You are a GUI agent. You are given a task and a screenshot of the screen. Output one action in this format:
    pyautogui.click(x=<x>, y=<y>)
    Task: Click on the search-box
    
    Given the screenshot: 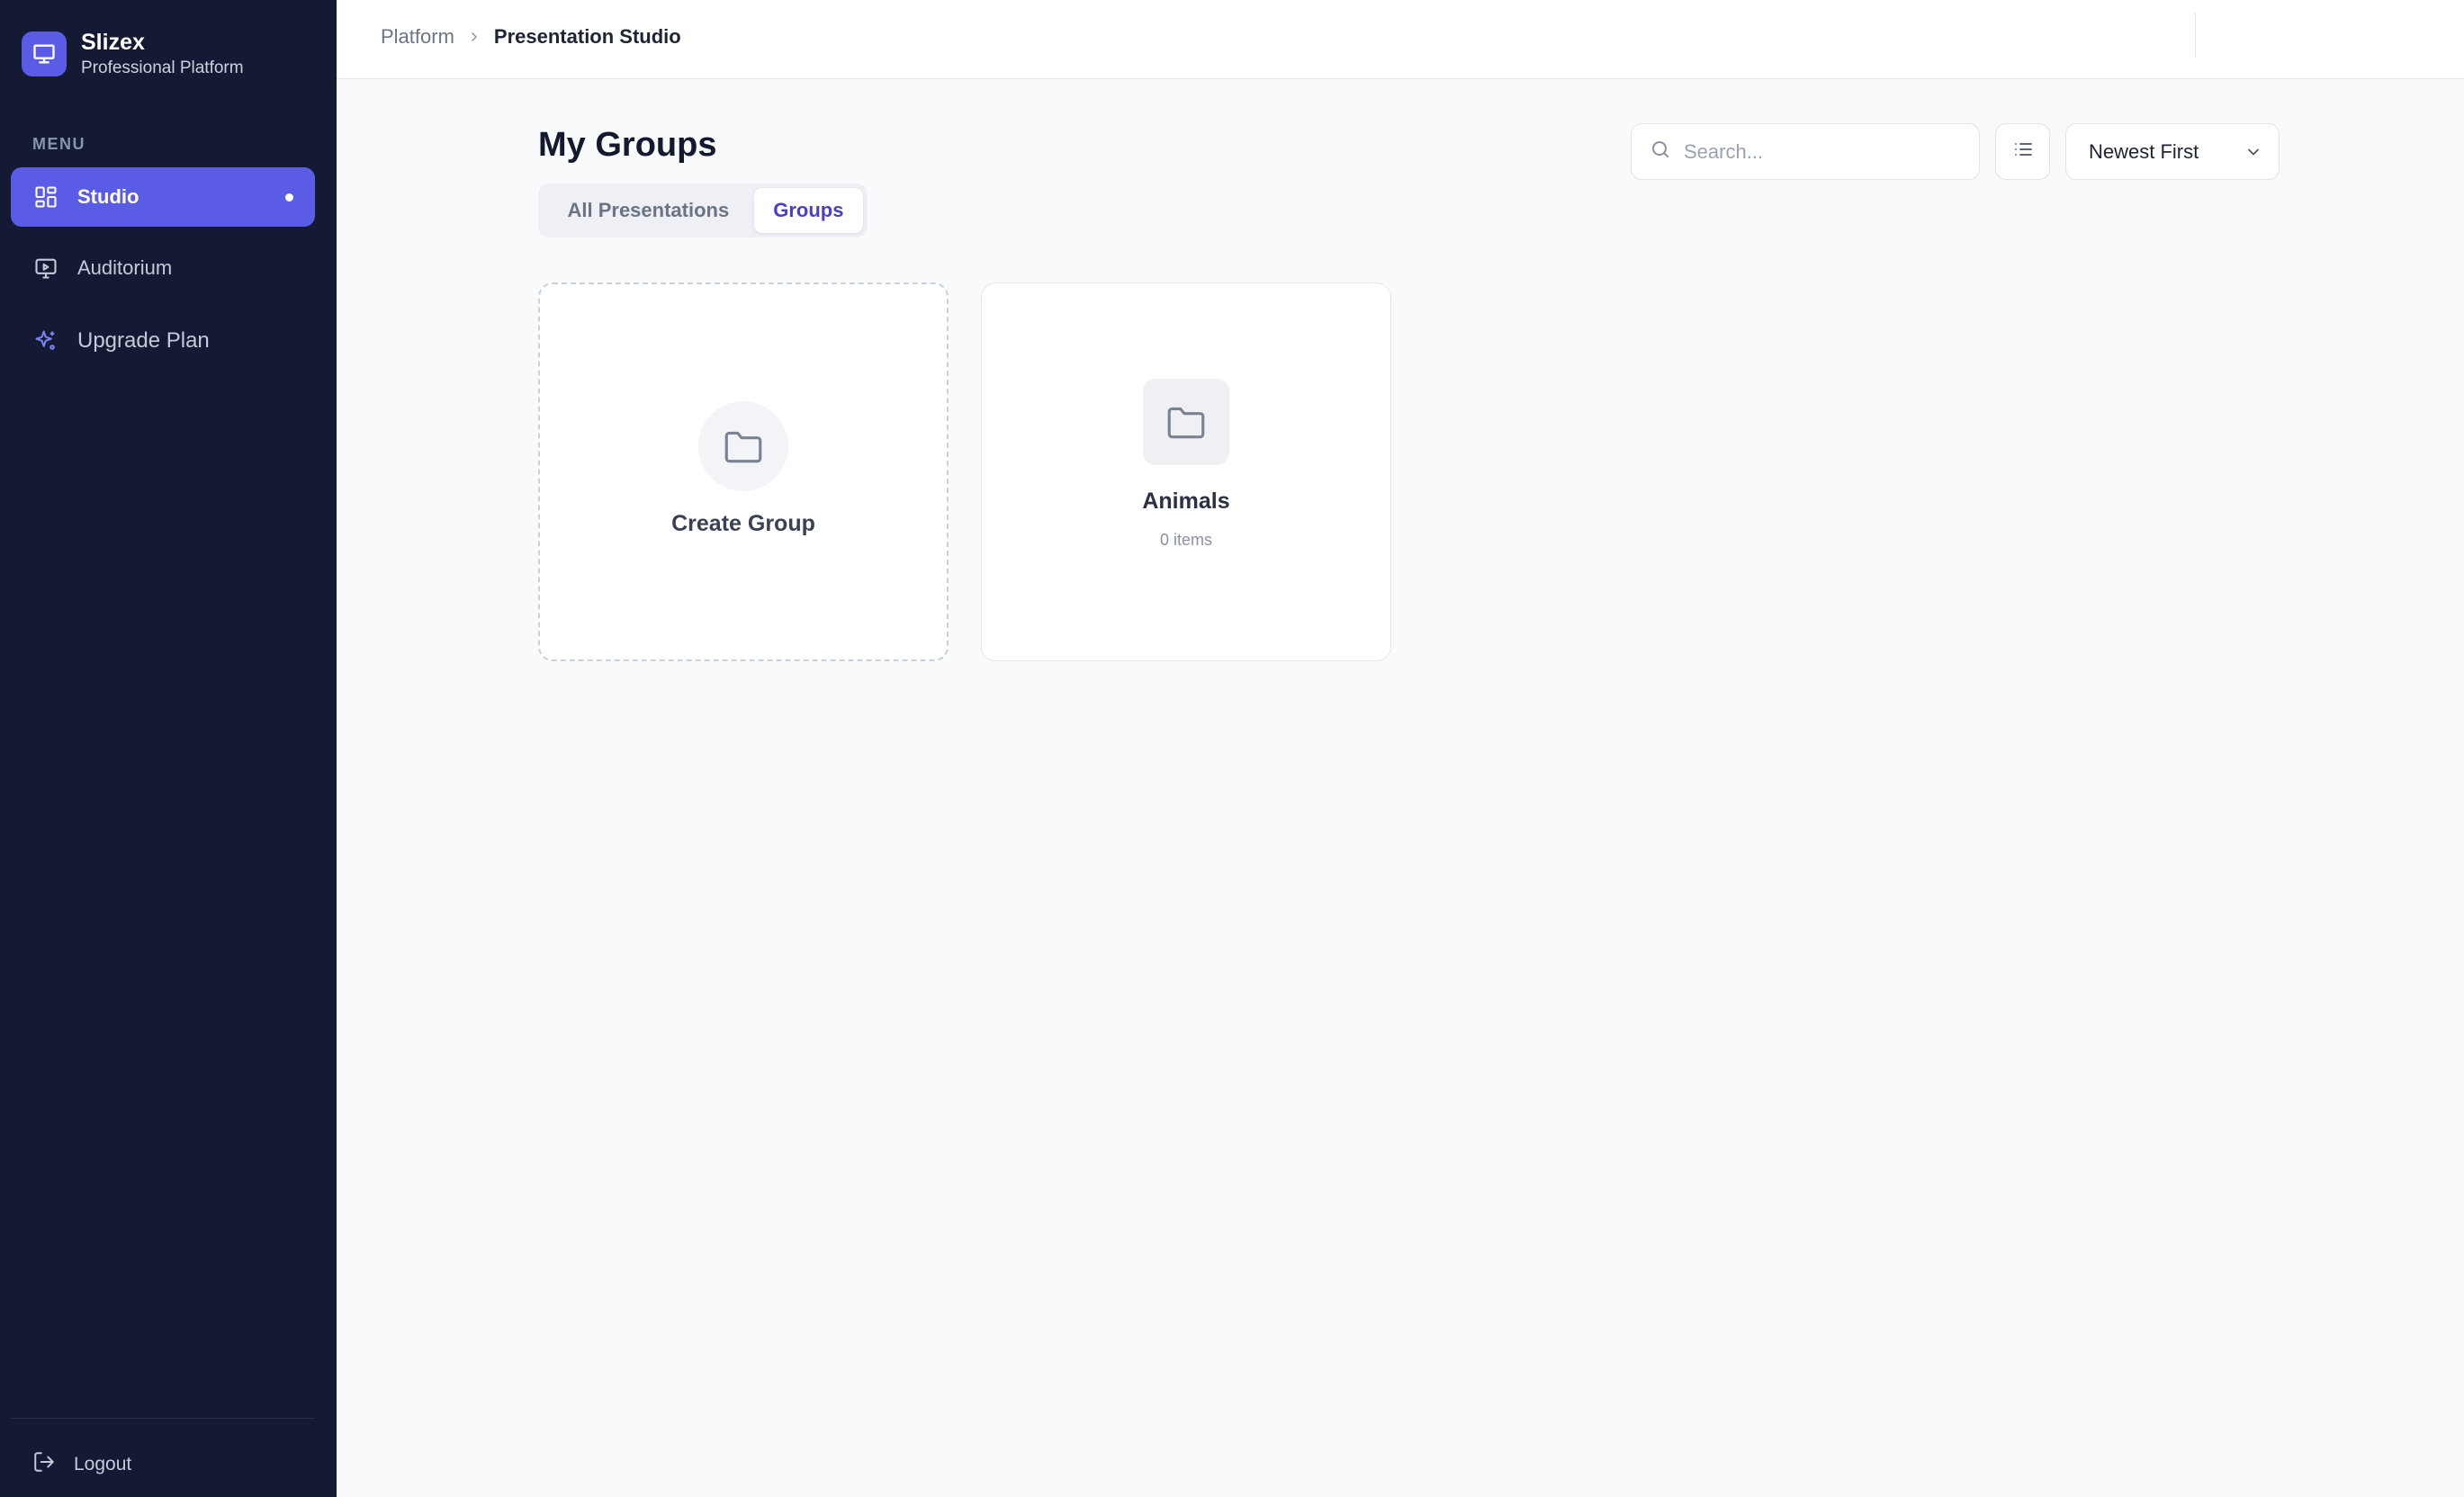 What is the action you would take?
    pyautogui.click(x=1805, y=151)
    